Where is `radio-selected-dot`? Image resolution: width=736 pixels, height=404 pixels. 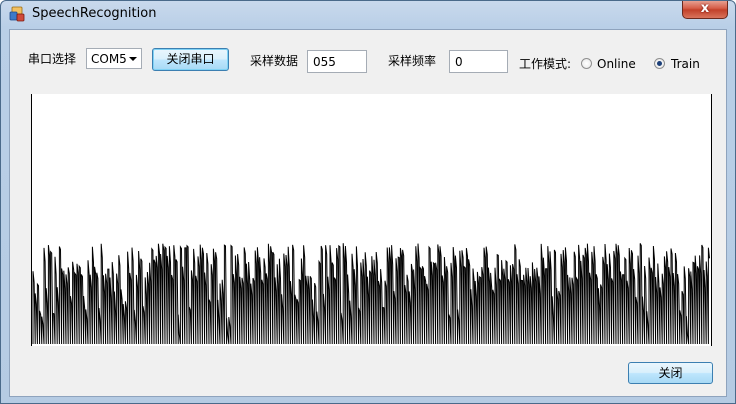
radio-selected-dot is located at coordinates (659, 63).